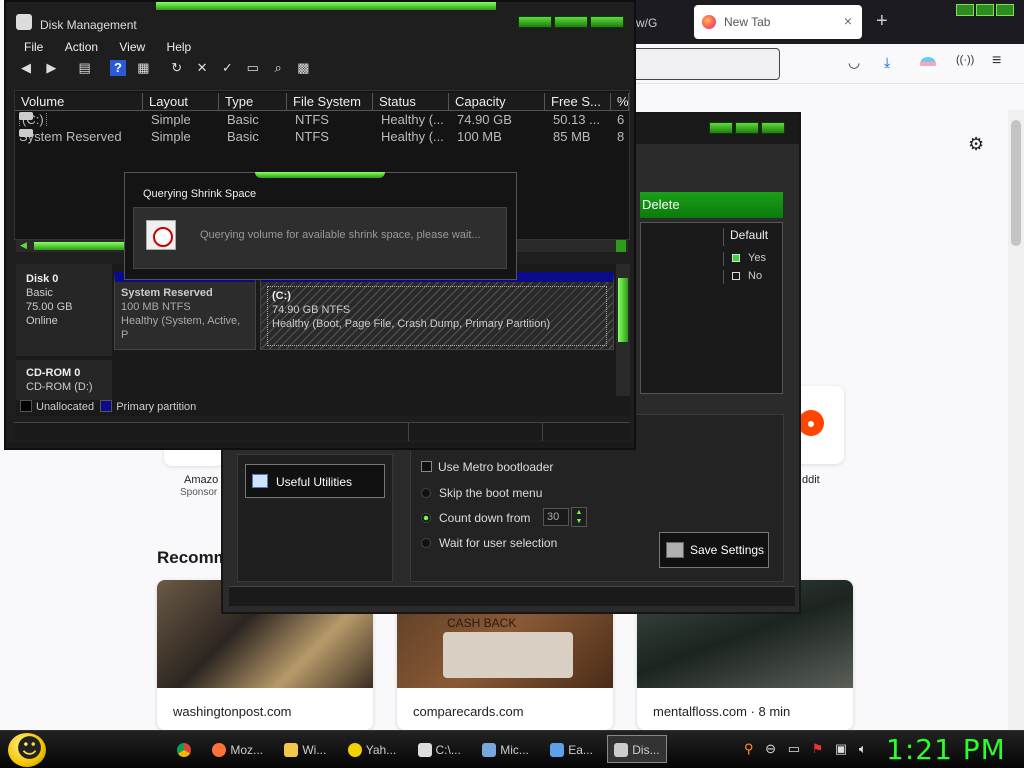 This screenshot has width=1024, height=768. I want to click on menu-file: File, so click(33, 47).